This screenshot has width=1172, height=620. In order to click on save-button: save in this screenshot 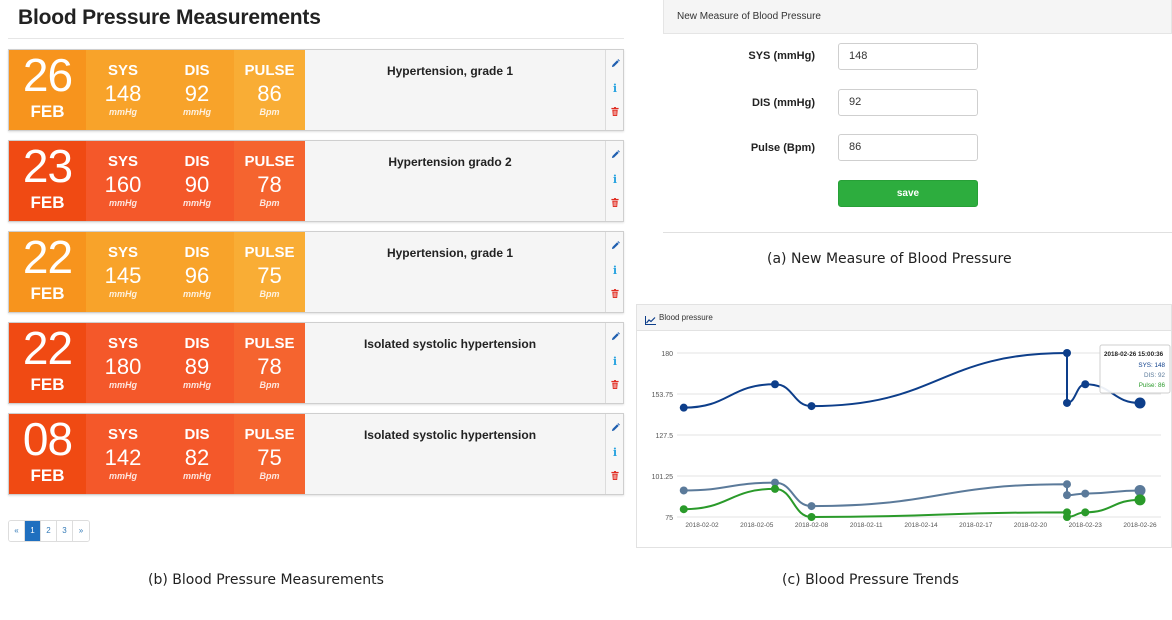, I will do `click(908, 193)`.